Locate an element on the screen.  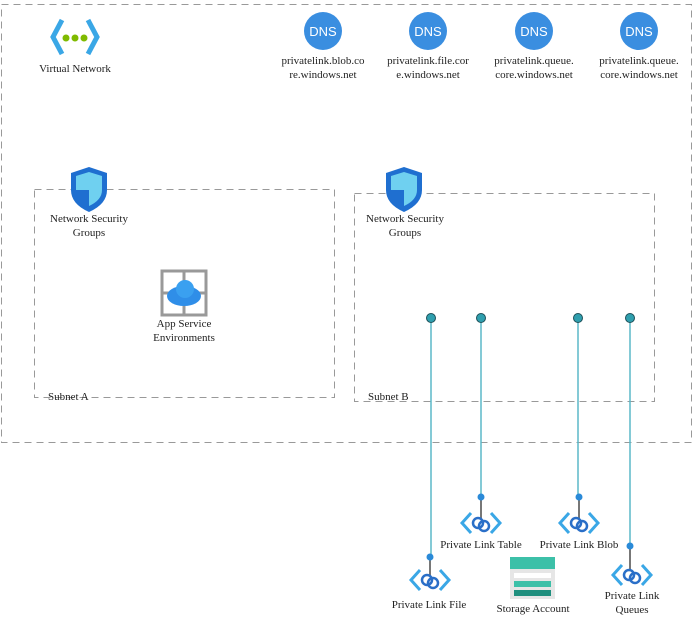
private-link-blob-icon is located at coordinates (579, 514).